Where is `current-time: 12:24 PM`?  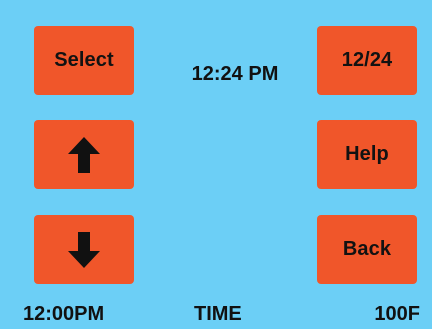 current-time: 12:24 PM is located at coordinates (235, 74).